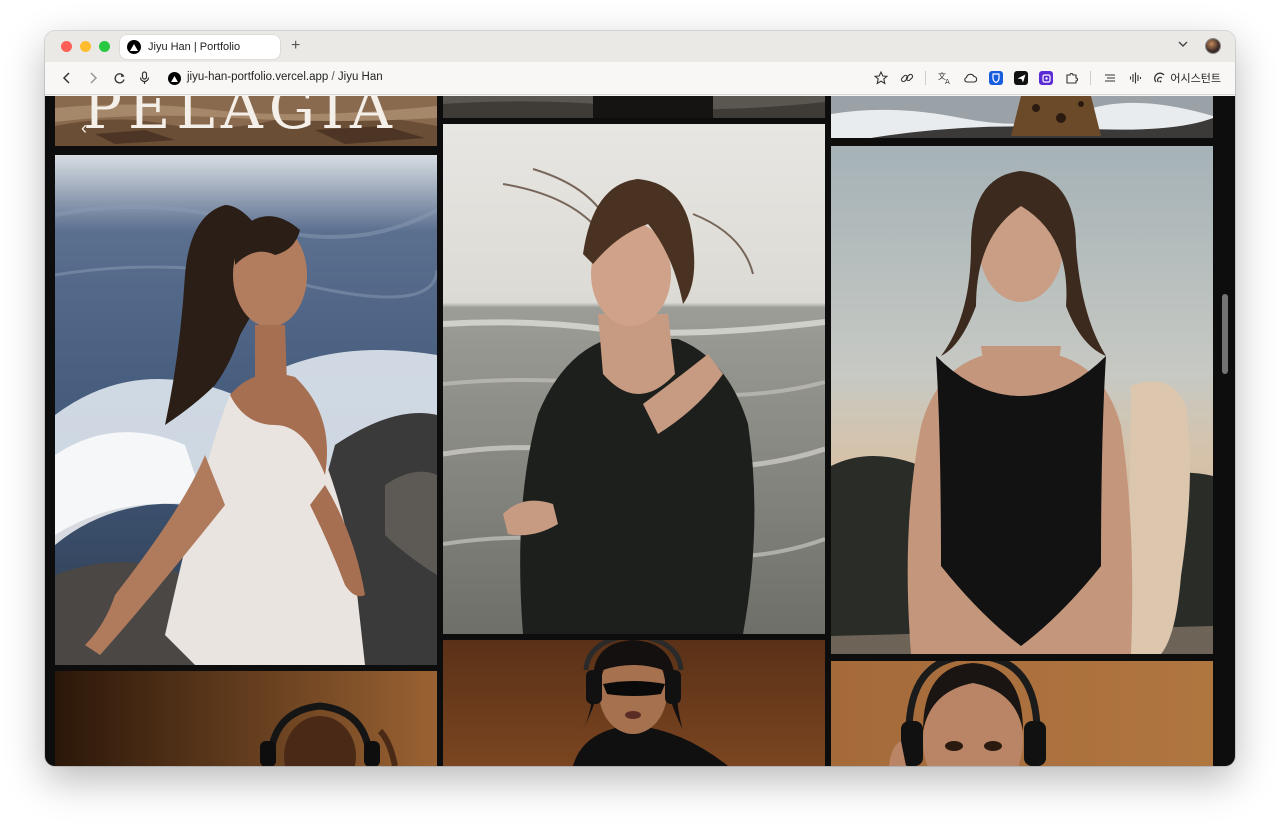 The width and height of the screenshot is (1280, 826). What do you see at coordinates (174, 78) in the screenshot?
I see `site-favicon-icon` at bounding box center [174, 78].